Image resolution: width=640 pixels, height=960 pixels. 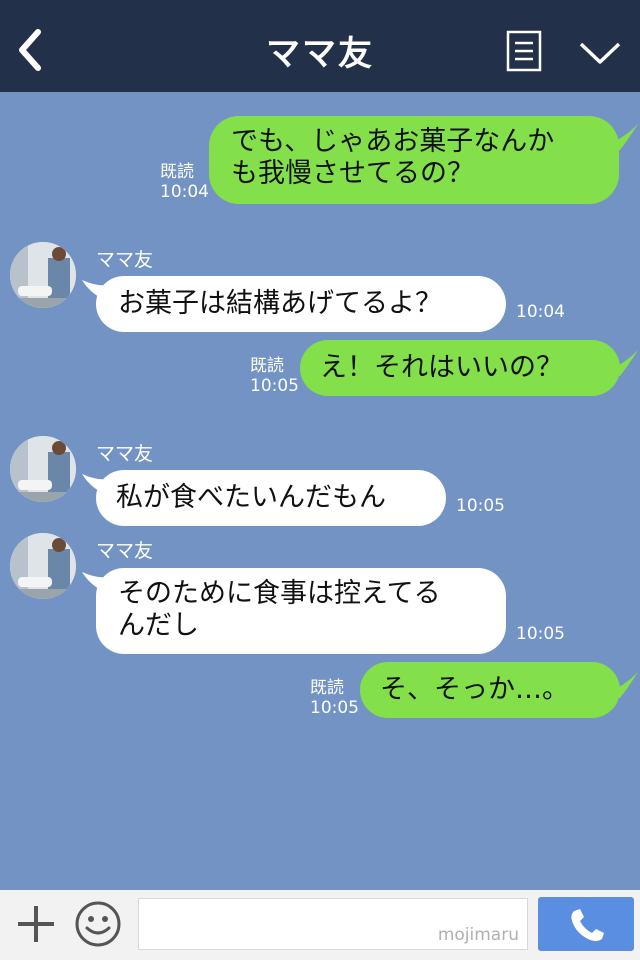 I want to click on message-bubble-sent: え！それはいいの？, so click(x=460, y=368).